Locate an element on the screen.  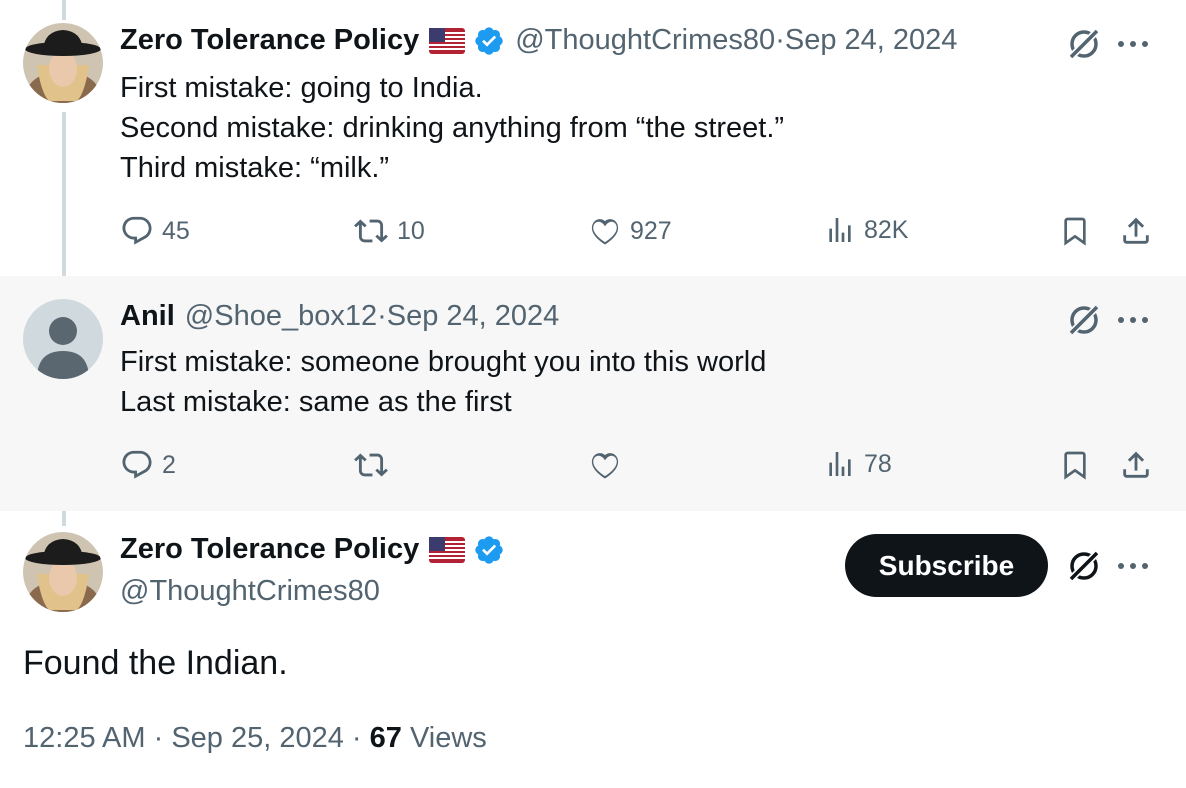
views-label: Views is located at coordinates (444, 738).